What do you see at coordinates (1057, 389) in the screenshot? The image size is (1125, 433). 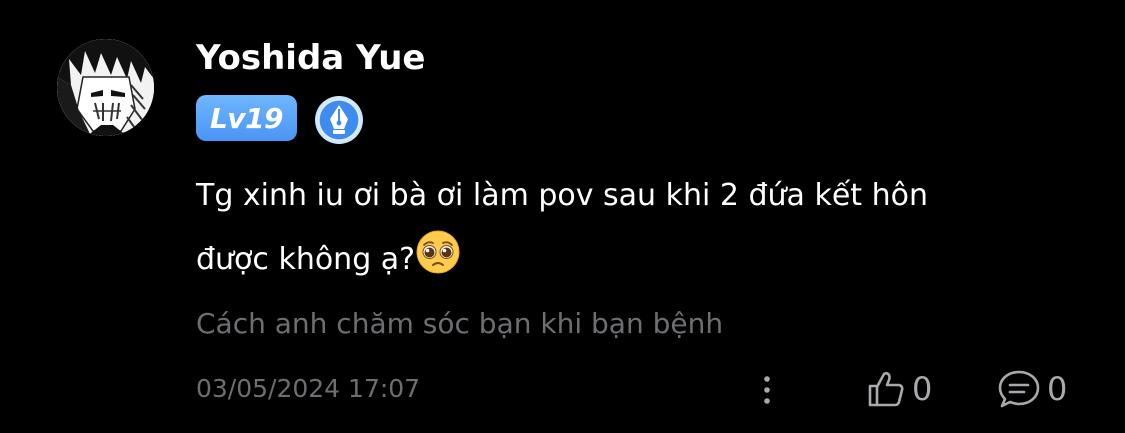 I see `reply-count: 0` at bounding box center [1057, 389].